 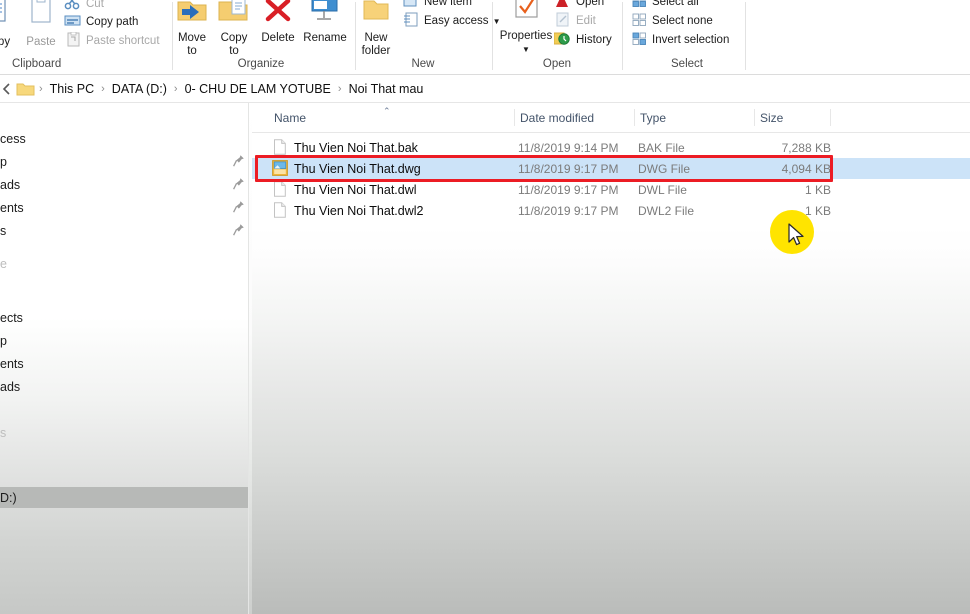 I want to click on properties-checkmark-icon, so click(x=526, y=15).